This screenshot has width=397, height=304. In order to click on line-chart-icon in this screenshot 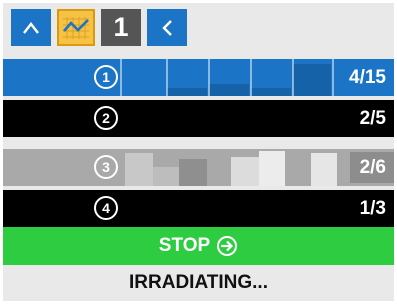, I will do `click(76, 27)`.